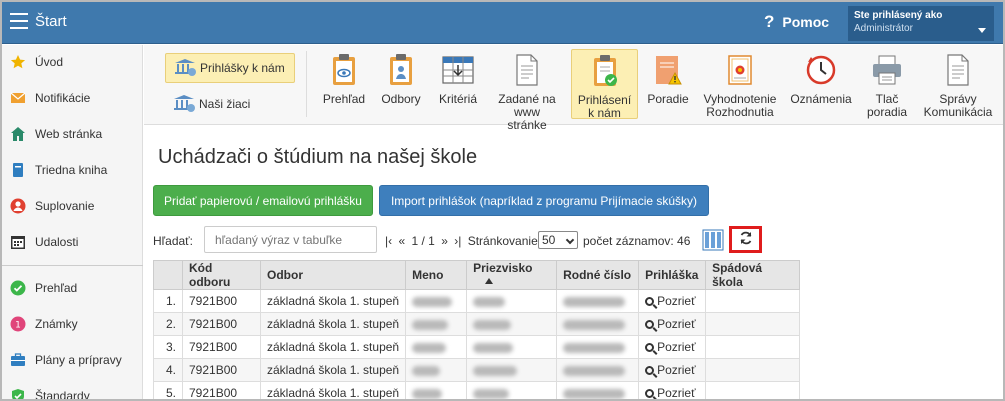  Describe the element at coordinates (958, 84) in the screenshot. I see `toolbar-spravy: Správy Komunikácia` at that location.